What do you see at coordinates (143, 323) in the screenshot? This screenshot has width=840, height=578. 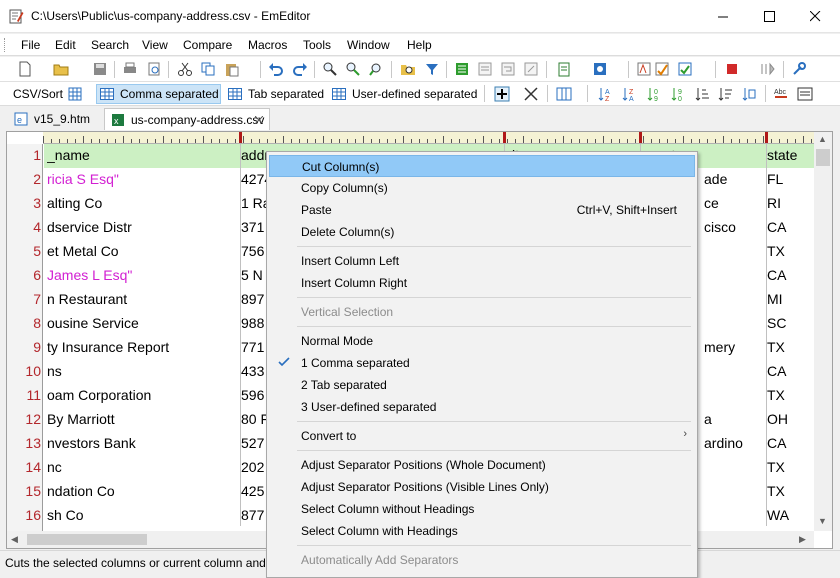 I see `table-cell: ousine Service` at bounding box center [143, 323].